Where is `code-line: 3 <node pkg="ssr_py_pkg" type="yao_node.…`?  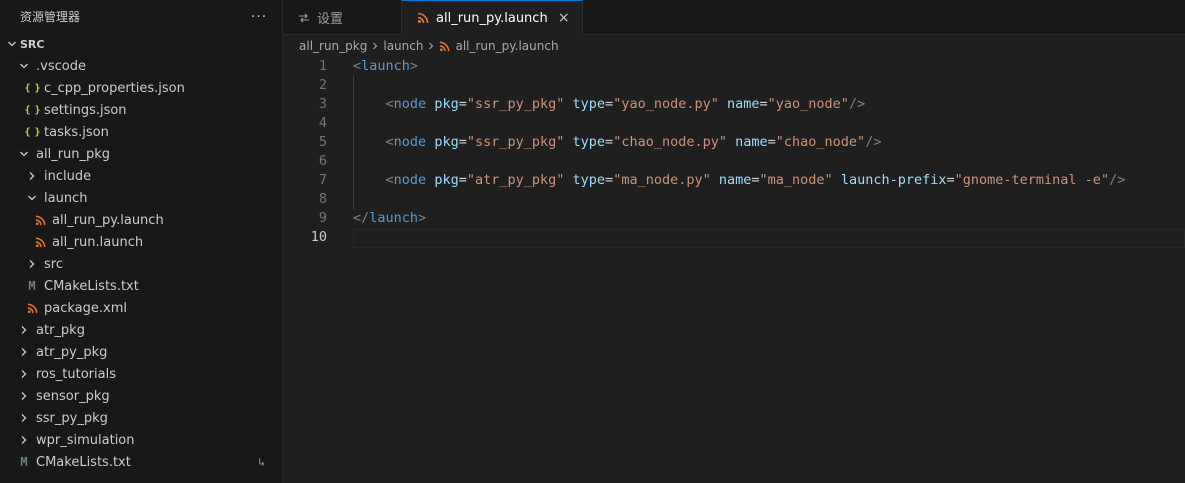 code-line: 3 <node pkg="ssr_py_pkg" type="yao_node.… is located at coordinates (734, 104).